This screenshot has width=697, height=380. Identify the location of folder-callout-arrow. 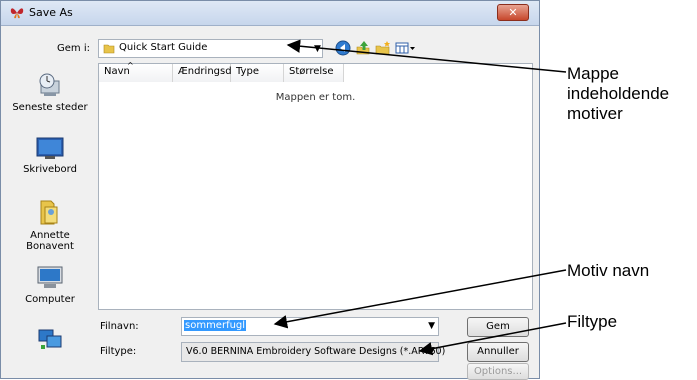
(426, 56).